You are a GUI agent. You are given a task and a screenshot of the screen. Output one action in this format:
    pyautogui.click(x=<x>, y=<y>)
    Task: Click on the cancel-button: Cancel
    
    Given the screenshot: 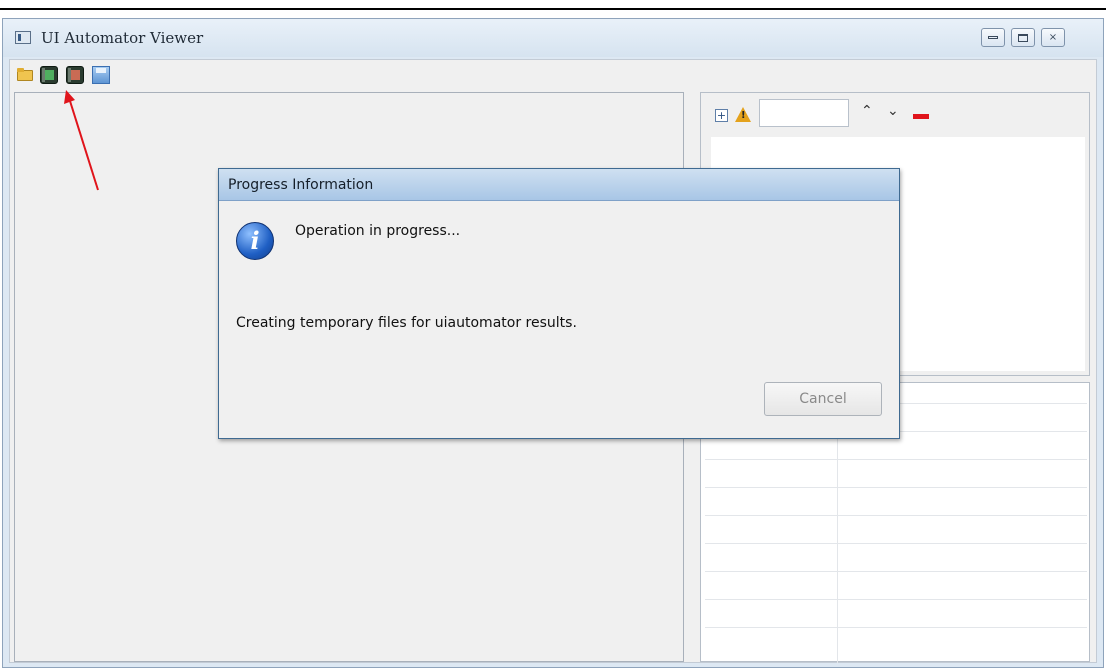 What is the action you would take?
    pyautogui.click(x=823, y=399)
    